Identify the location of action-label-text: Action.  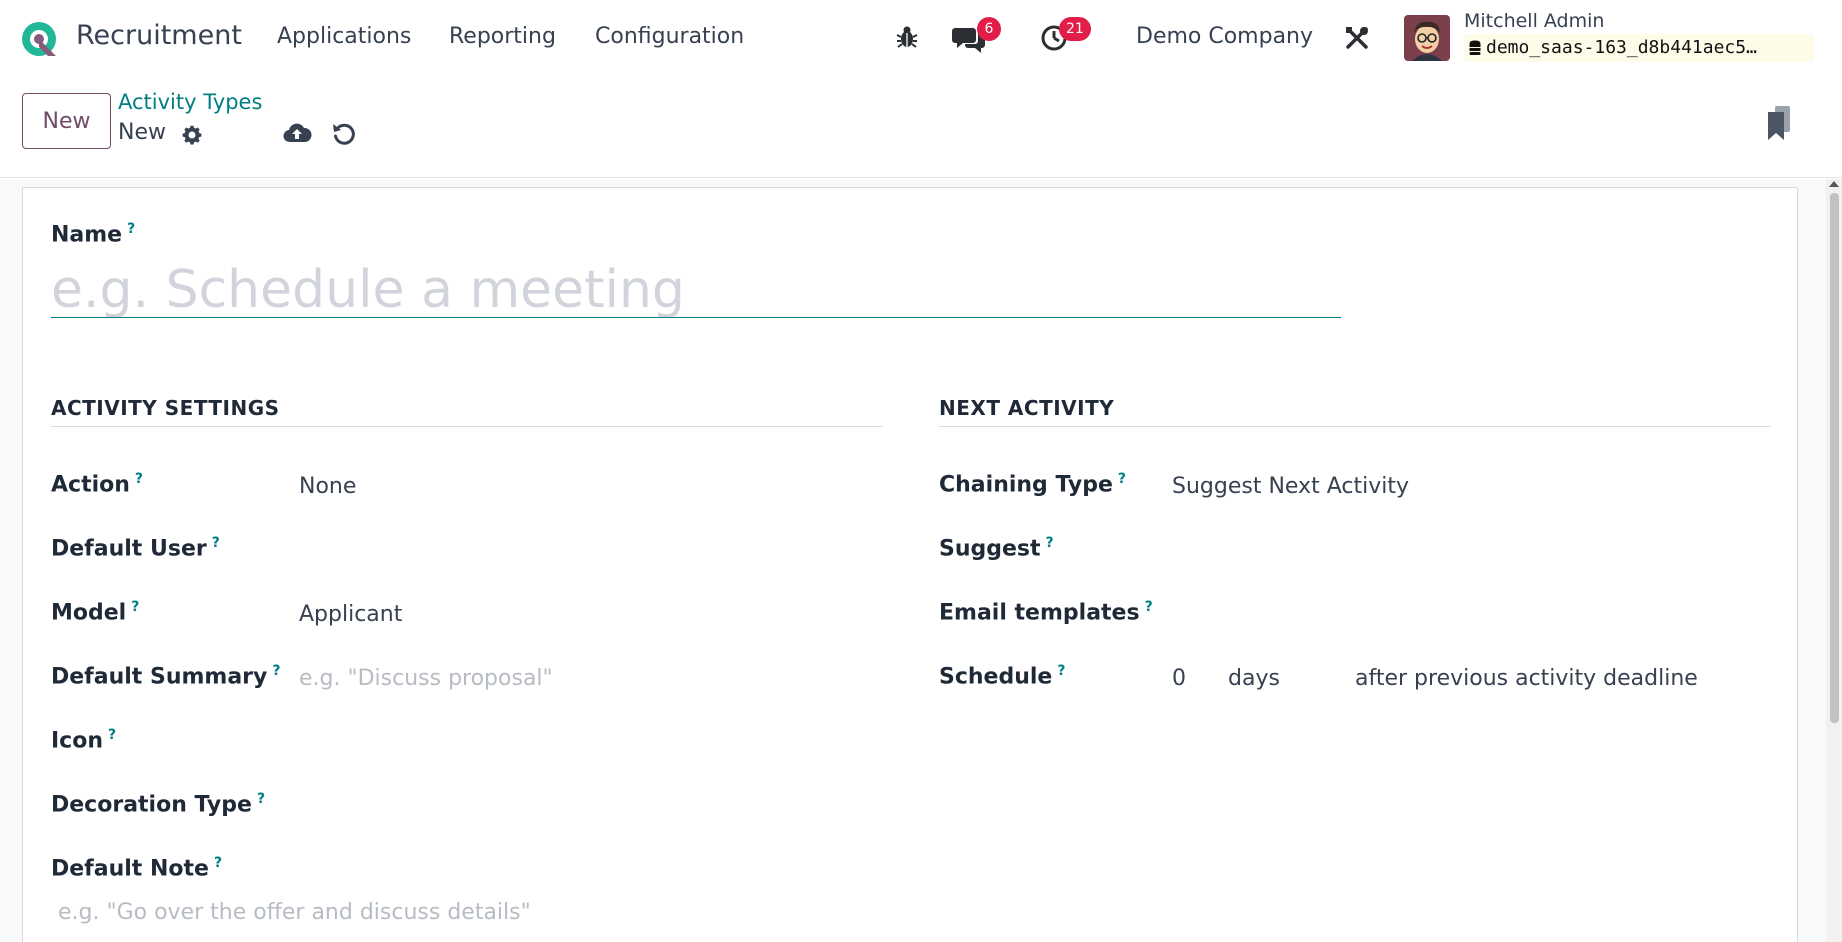
(90, 485).